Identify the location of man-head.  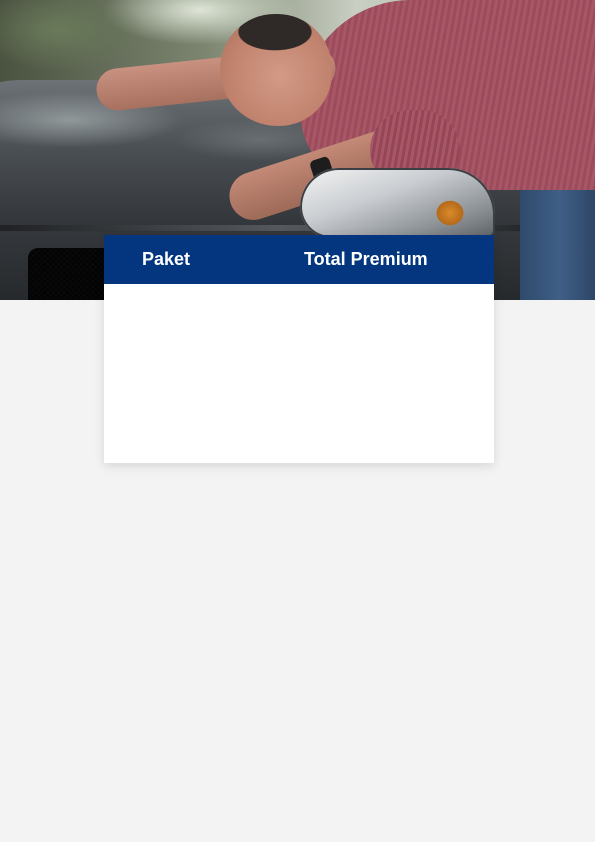
(276, 70).